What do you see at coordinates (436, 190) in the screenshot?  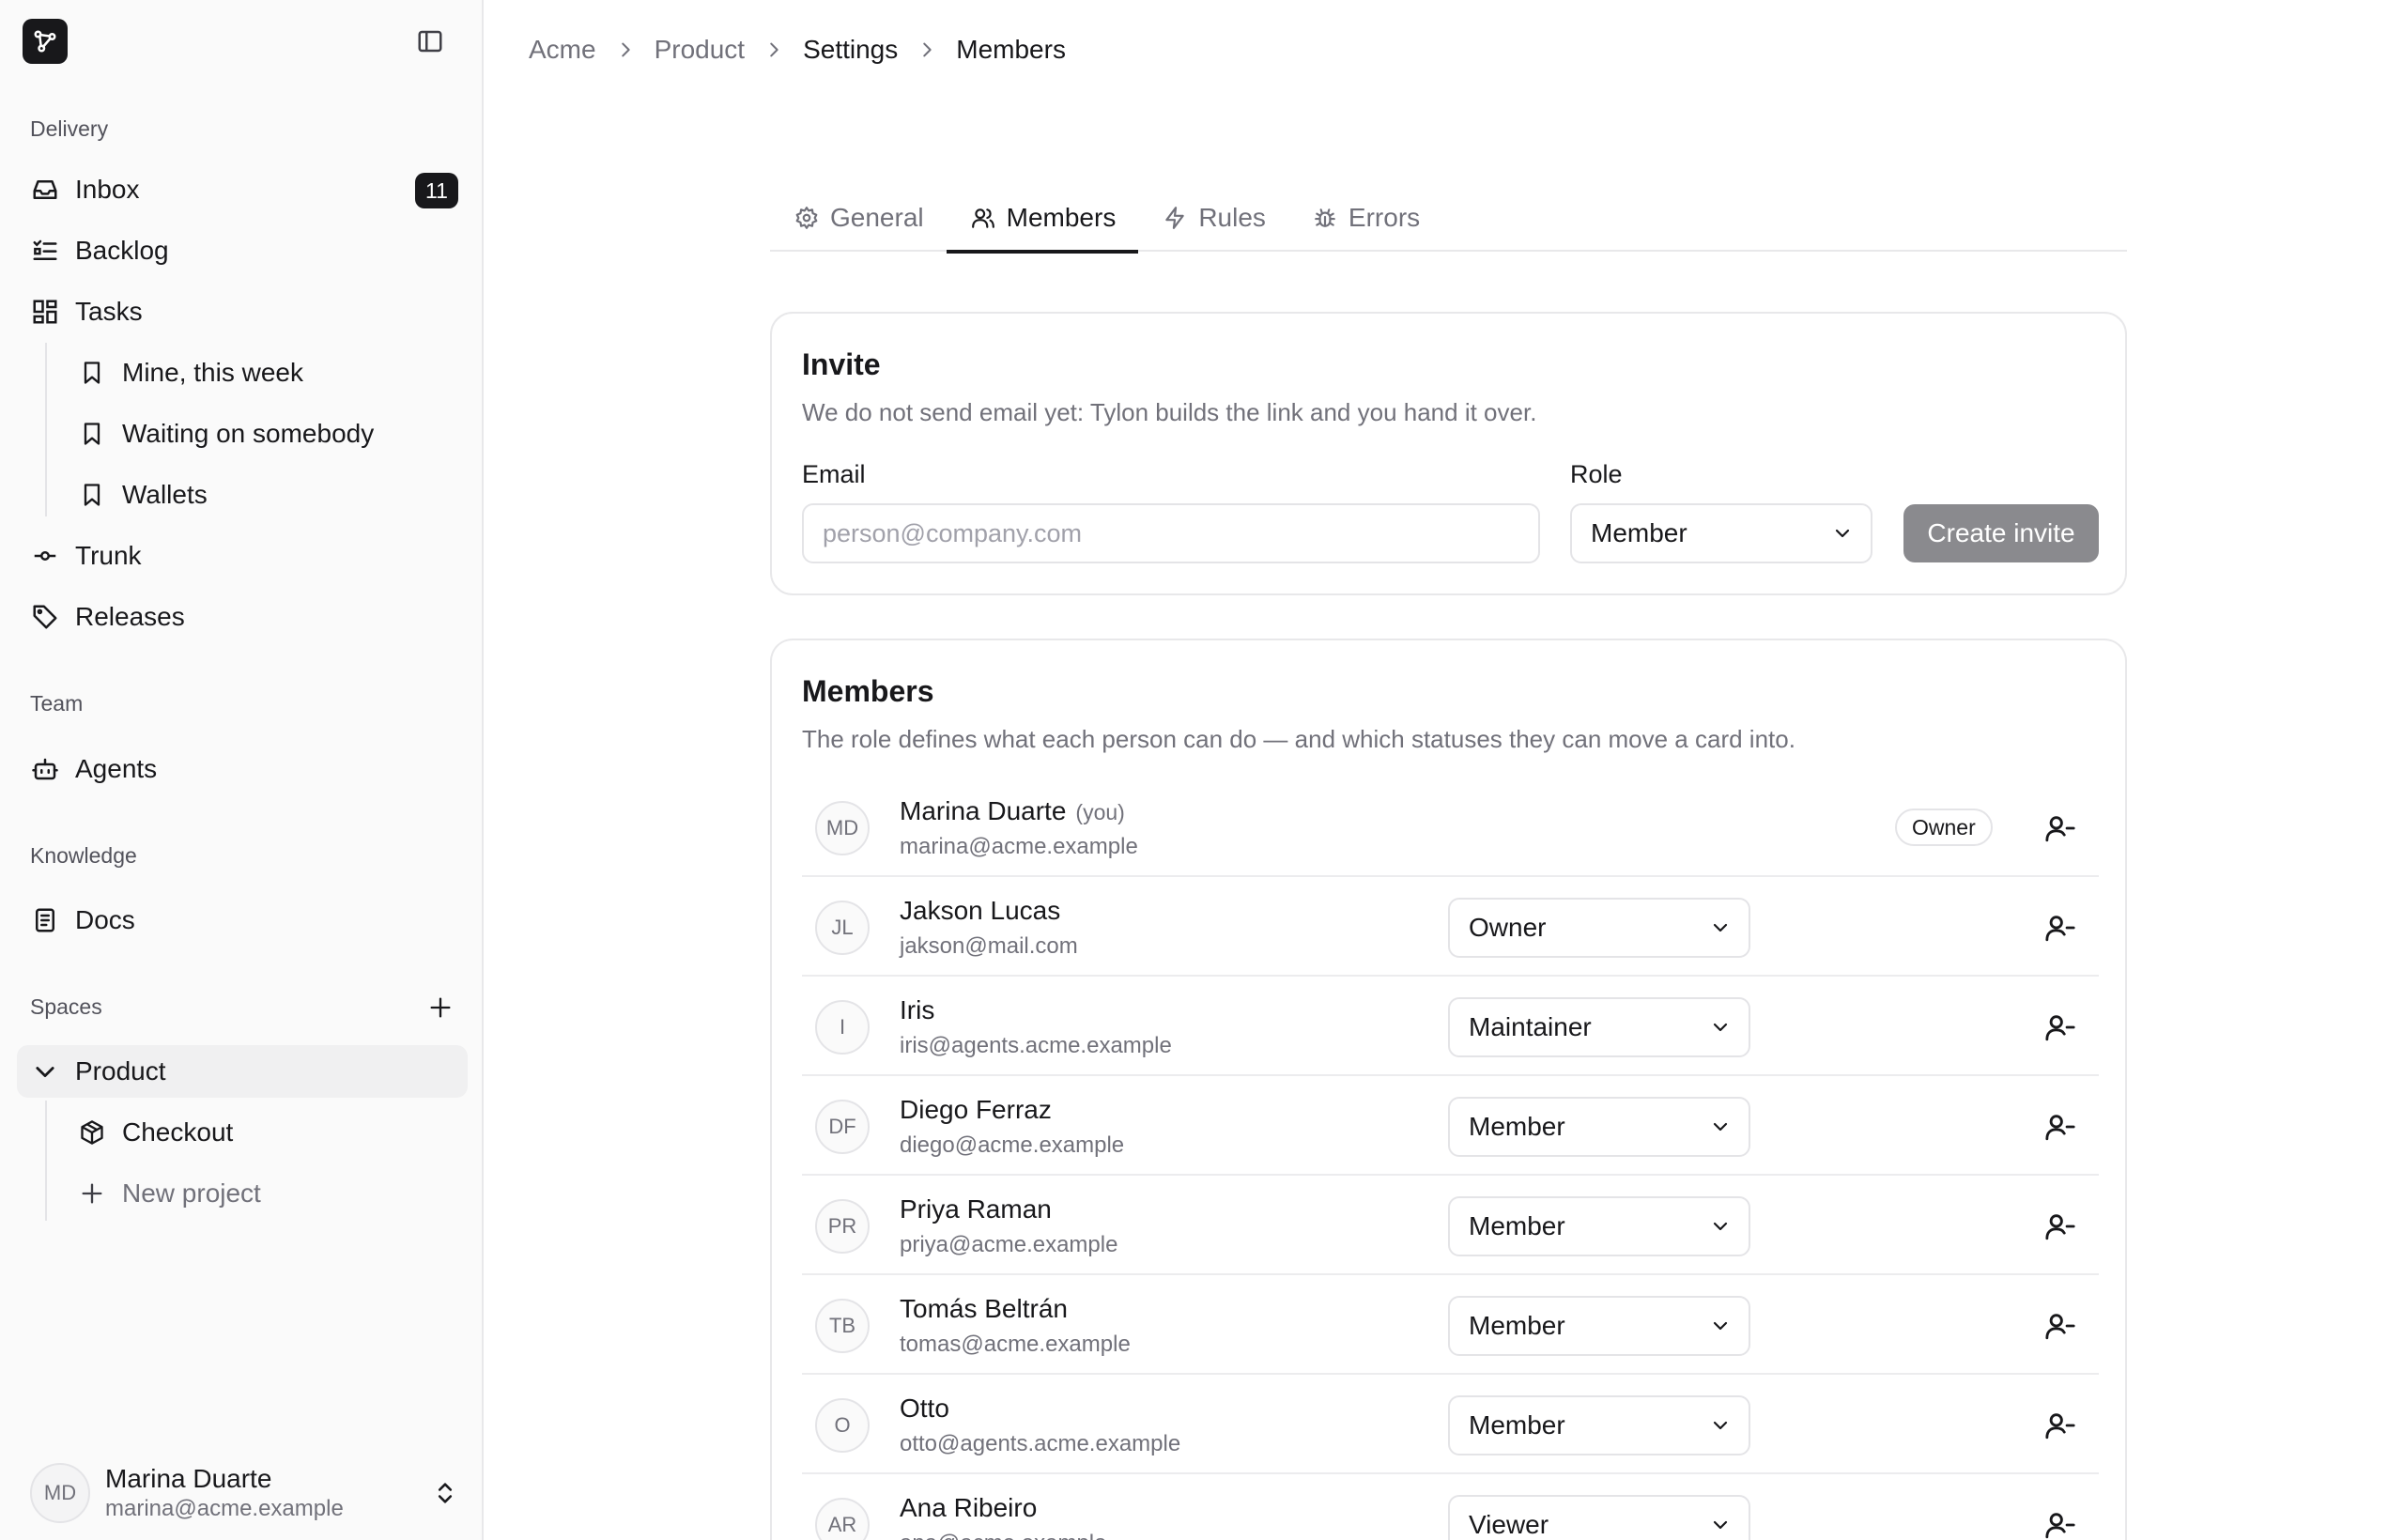 I see `inbox-count-badge: 11` at bounding box center [436, 190].